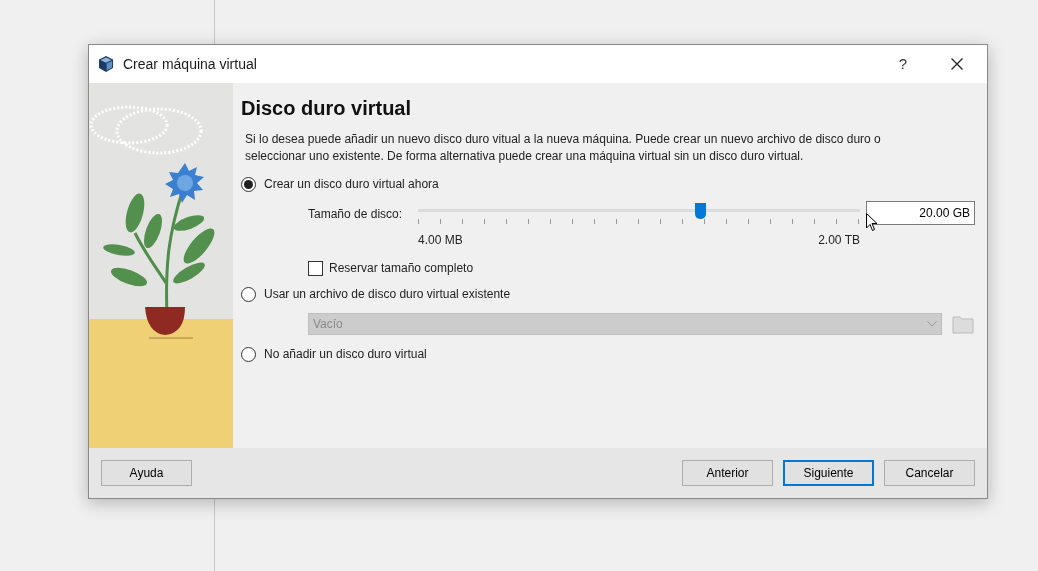  I want to click on cube-icon, so click(106, 64).